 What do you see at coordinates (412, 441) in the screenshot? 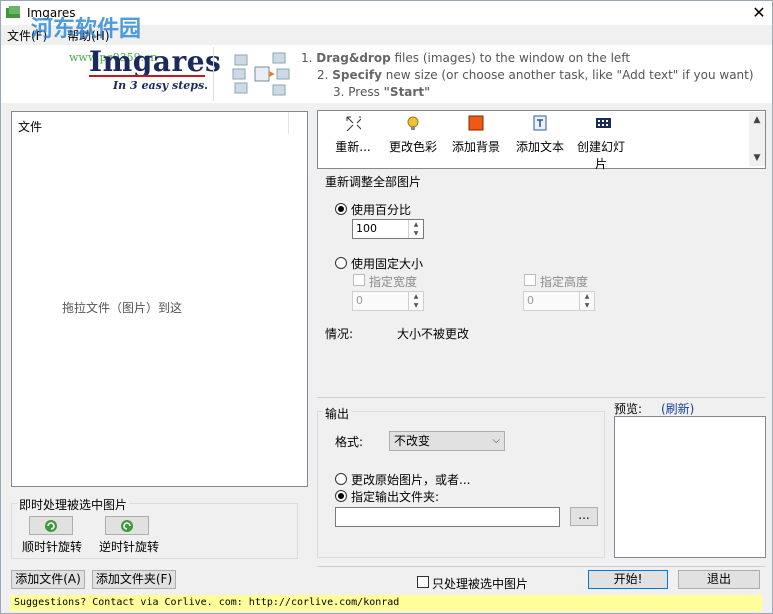
I see `format-value: 不改变` at bounding box center [412, 441].